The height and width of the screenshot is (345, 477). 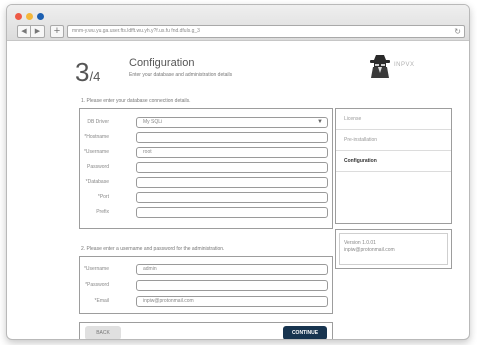 I want to click on reload-icon: ↻, so click(x=457, y=31).